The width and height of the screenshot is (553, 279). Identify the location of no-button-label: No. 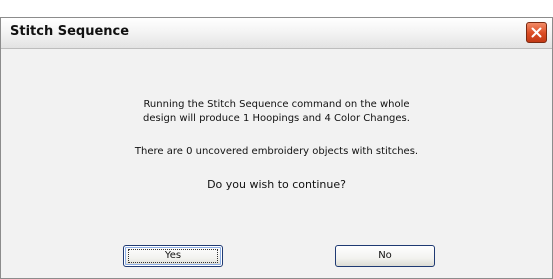
(385, 255).